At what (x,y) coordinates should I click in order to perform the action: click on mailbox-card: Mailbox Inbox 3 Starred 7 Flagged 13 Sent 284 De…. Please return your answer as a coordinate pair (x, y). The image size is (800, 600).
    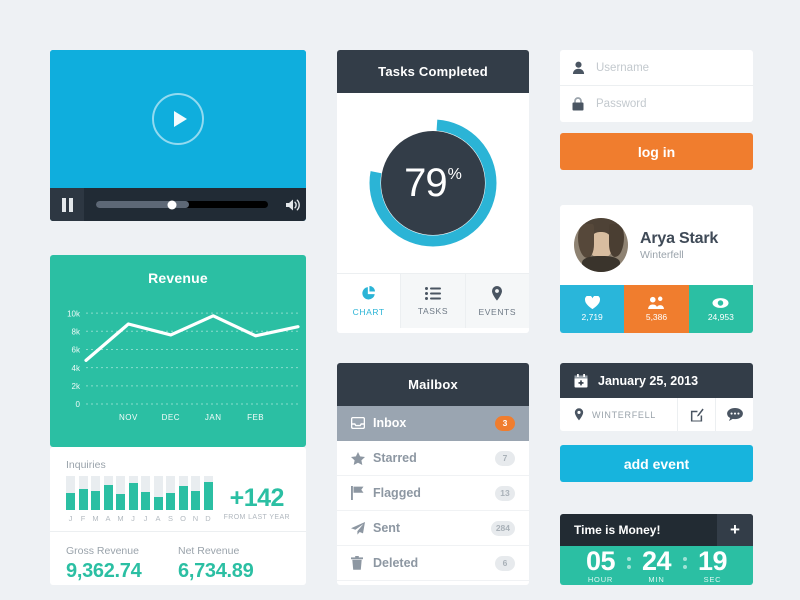
    Looking at the image, I should click on (433, 474).